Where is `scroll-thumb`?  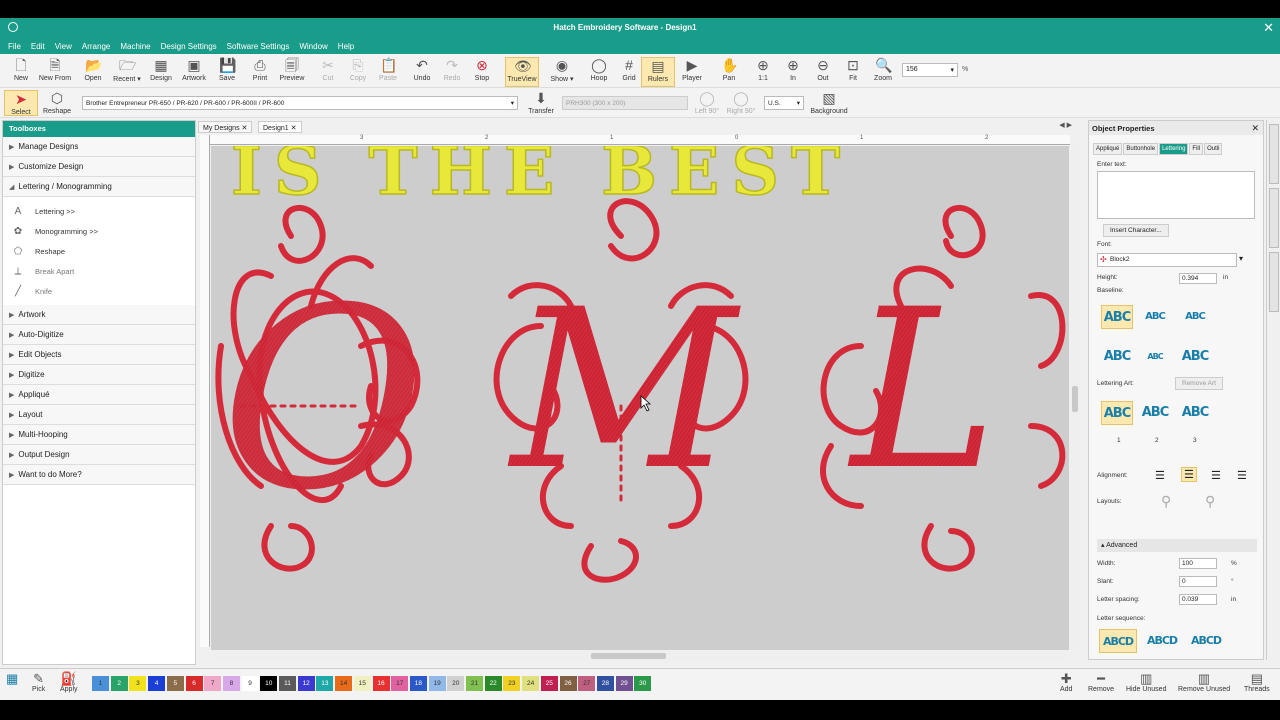 scroll-thumb is located at coordinates (628, 656).